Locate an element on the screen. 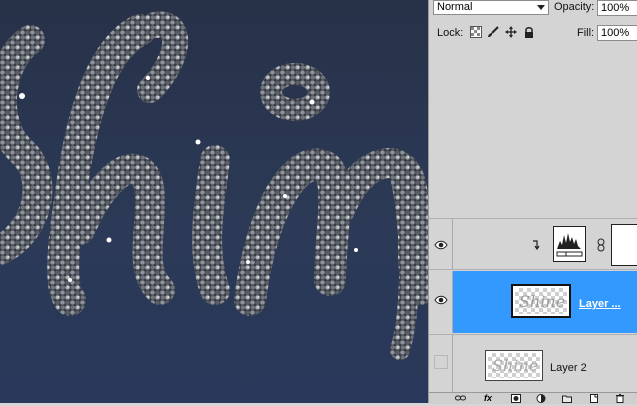  levels-icon is located at coordinates (569, 244).